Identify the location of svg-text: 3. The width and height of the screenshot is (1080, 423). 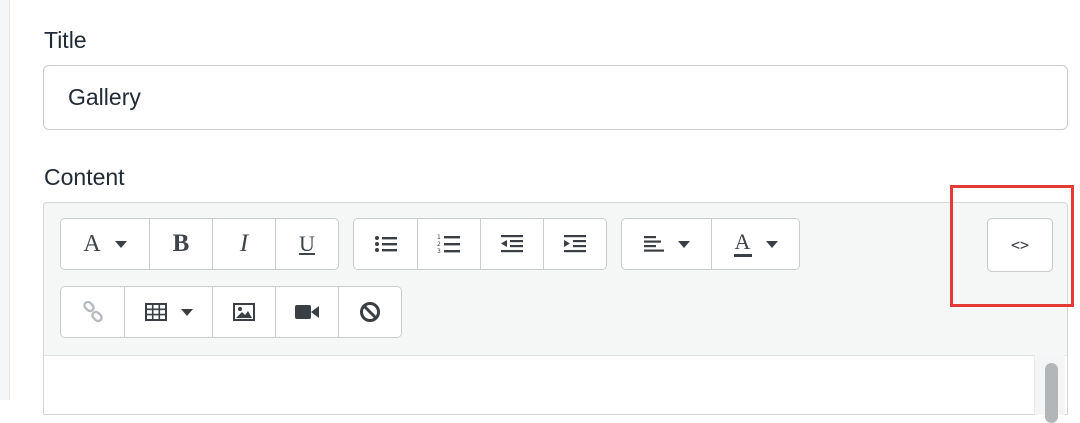
(439, 251).